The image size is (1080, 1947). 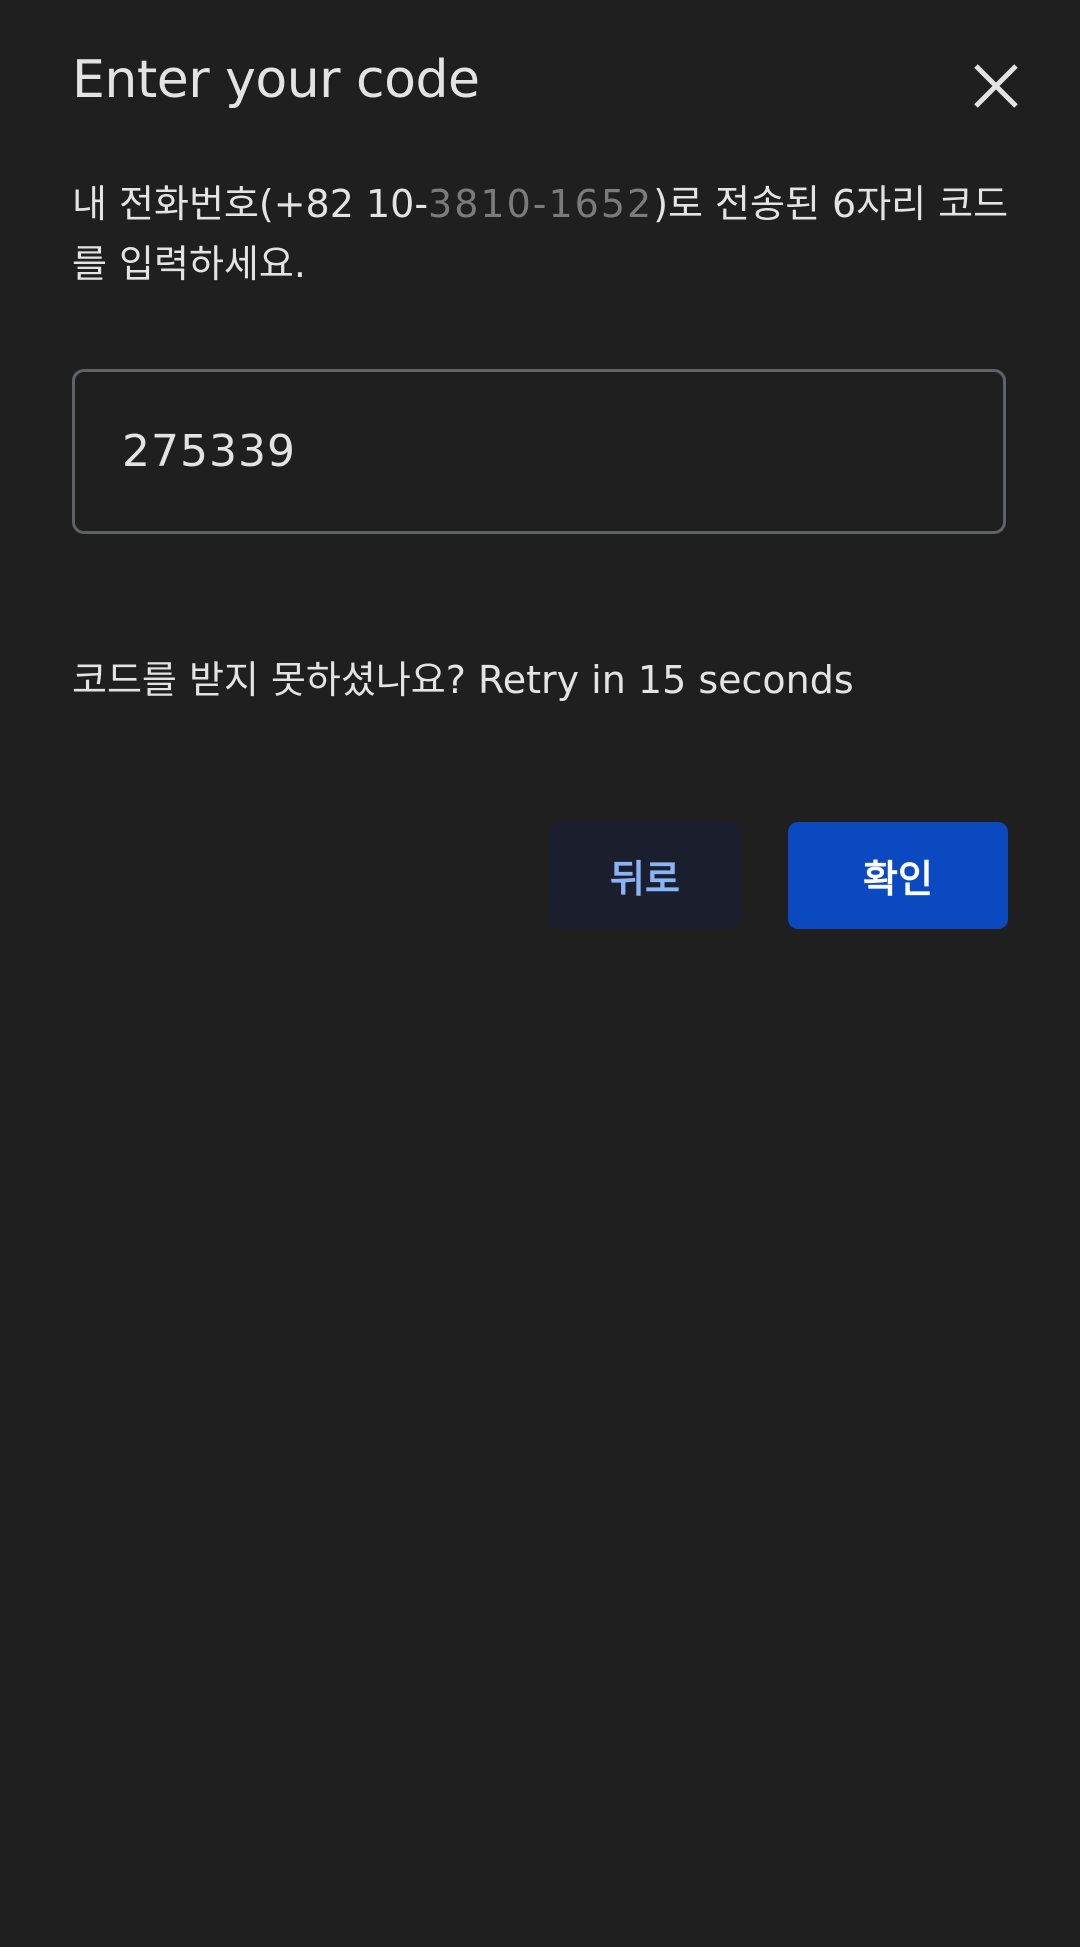 I want to click on code-field, so click(x=539, y=451).